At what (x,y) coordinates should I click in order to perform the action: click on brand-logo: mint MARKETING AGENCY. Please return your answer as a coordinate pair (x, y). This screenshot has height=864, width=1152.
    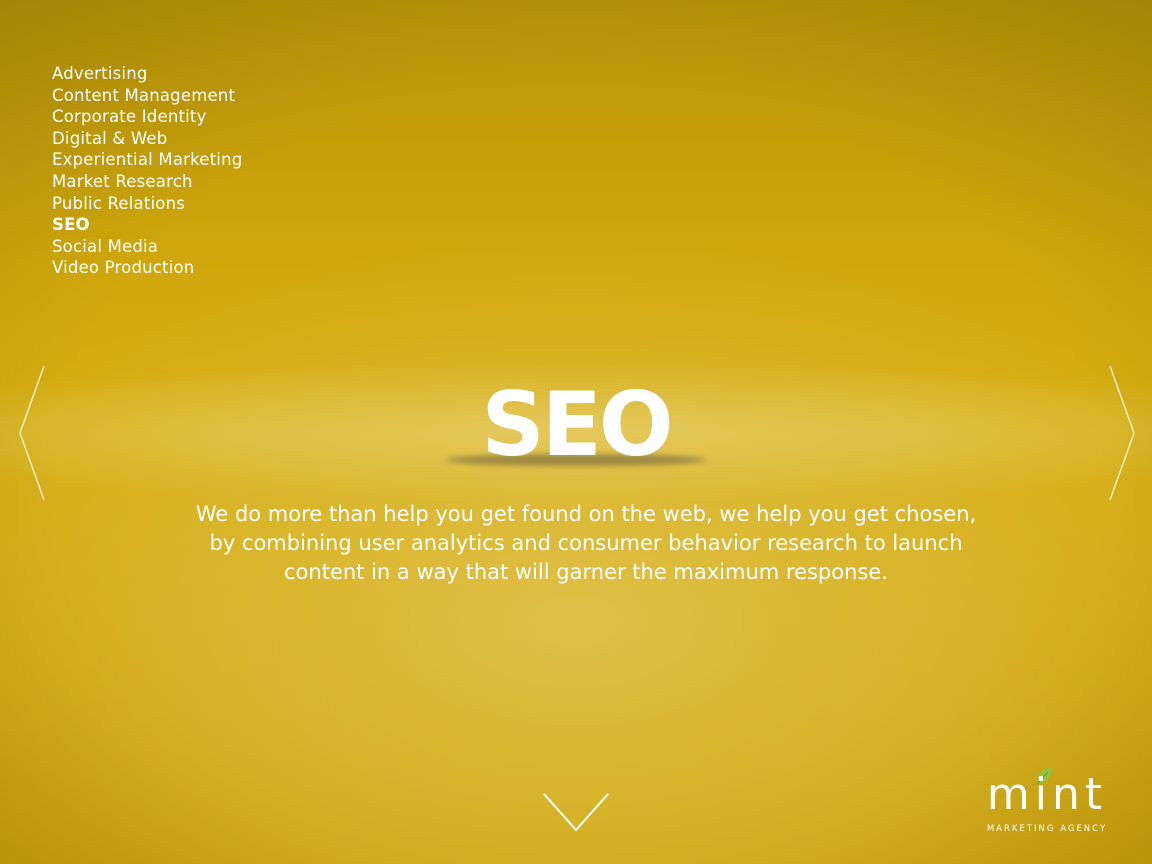
    Looking at the image, I should click on (1047, 802).